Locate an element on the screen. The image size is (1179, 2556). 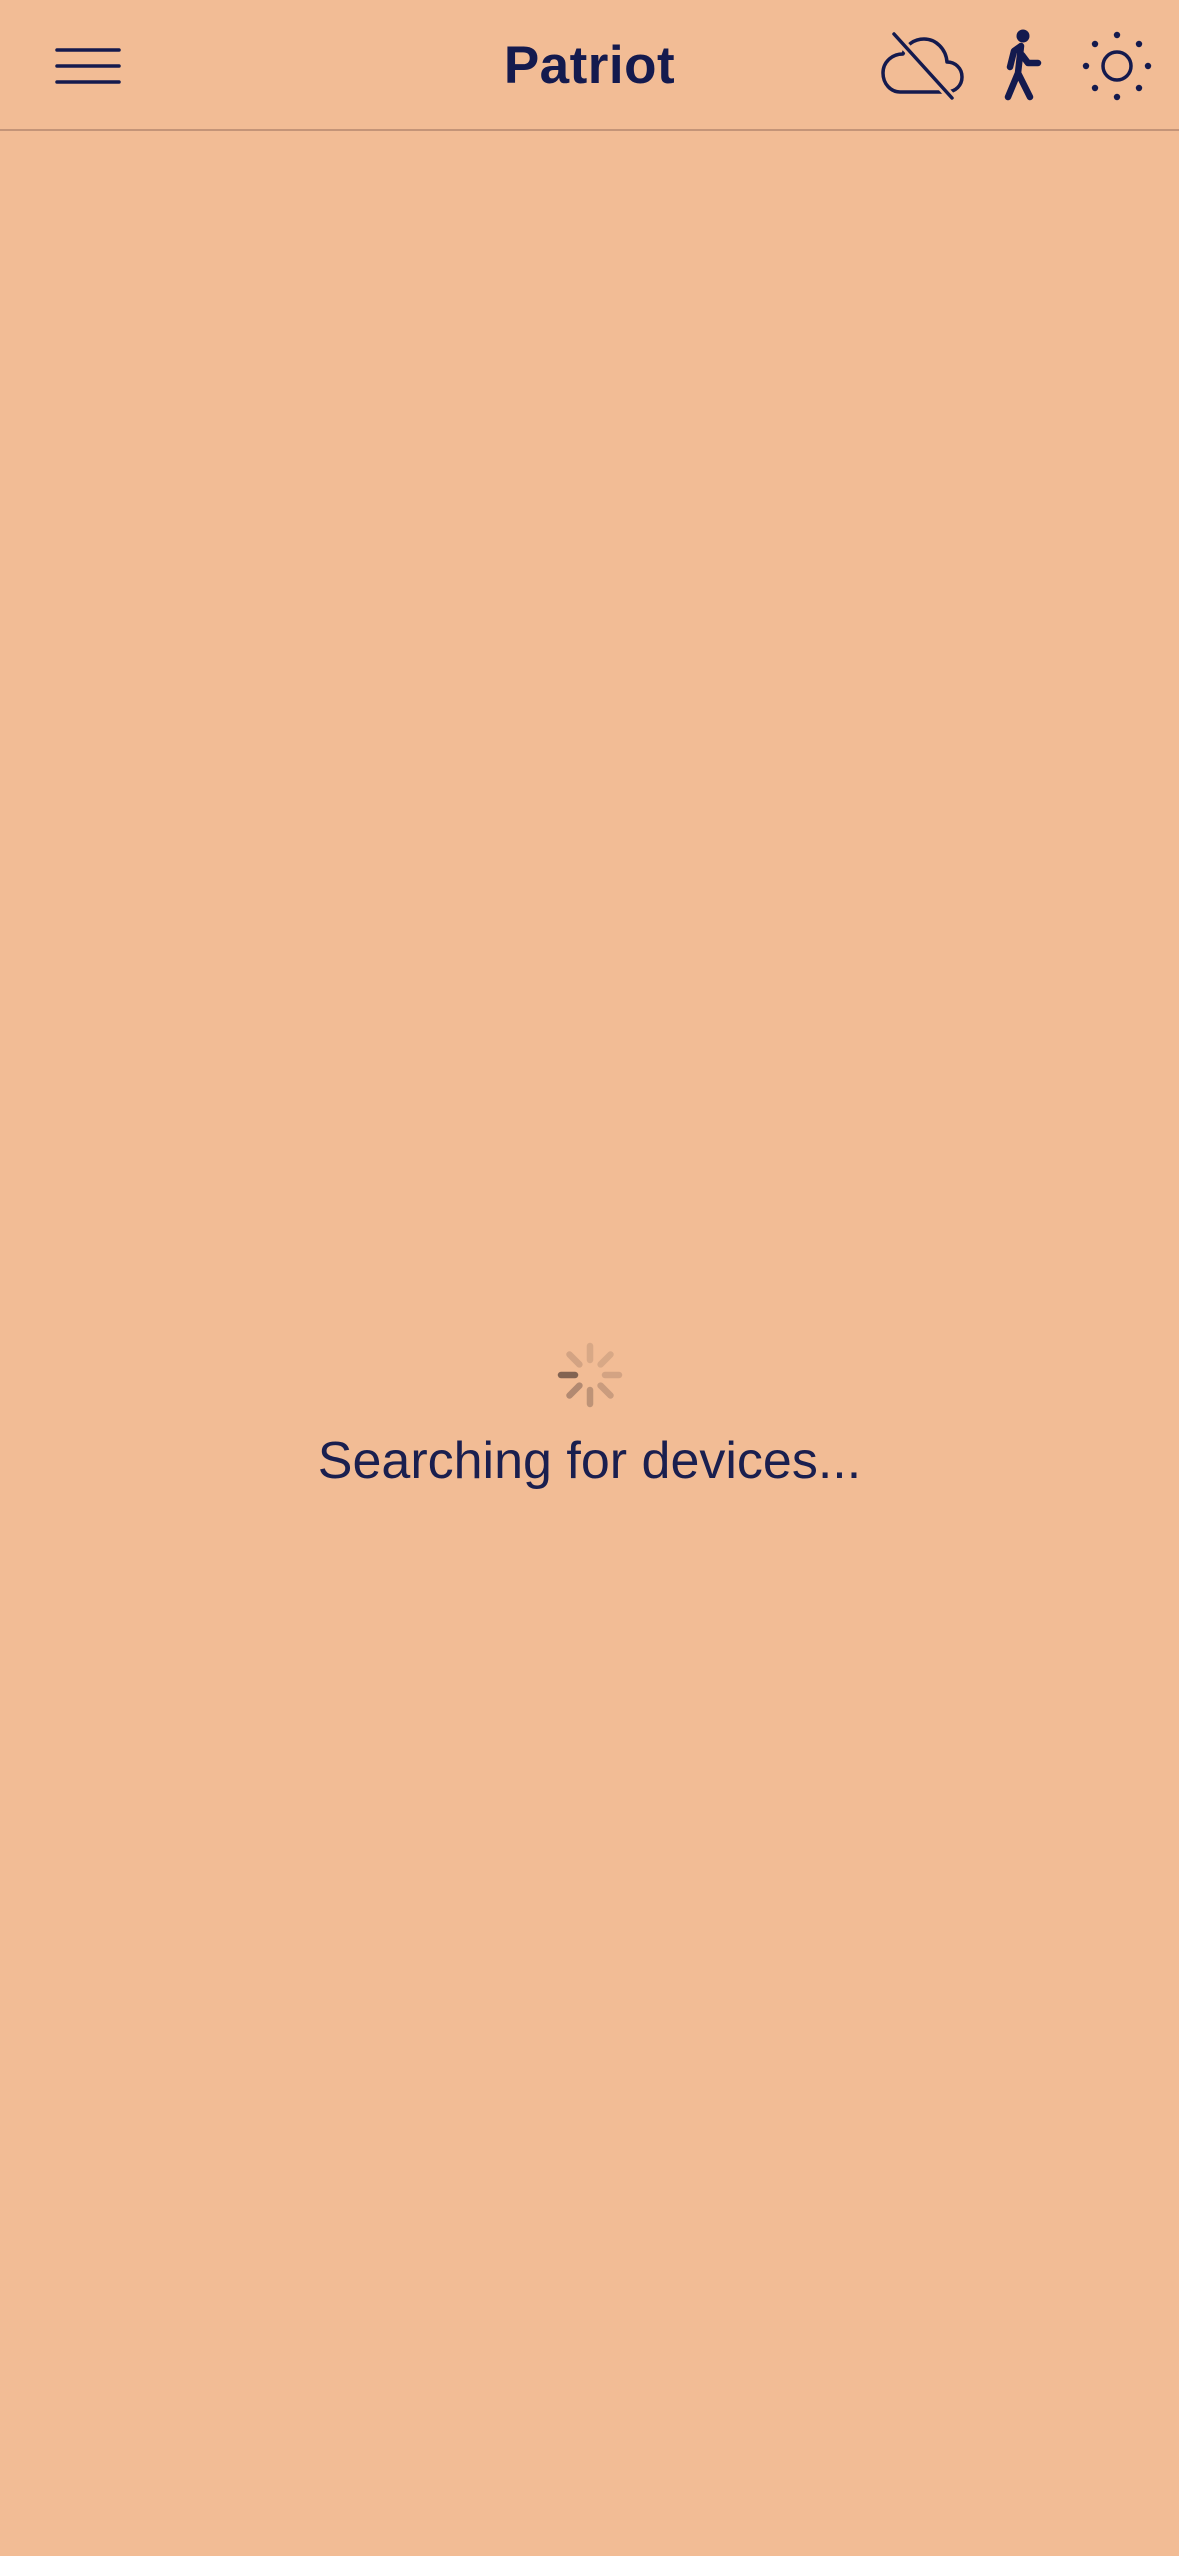
sun-brightness-icon is located at coordinates (1117, 66).